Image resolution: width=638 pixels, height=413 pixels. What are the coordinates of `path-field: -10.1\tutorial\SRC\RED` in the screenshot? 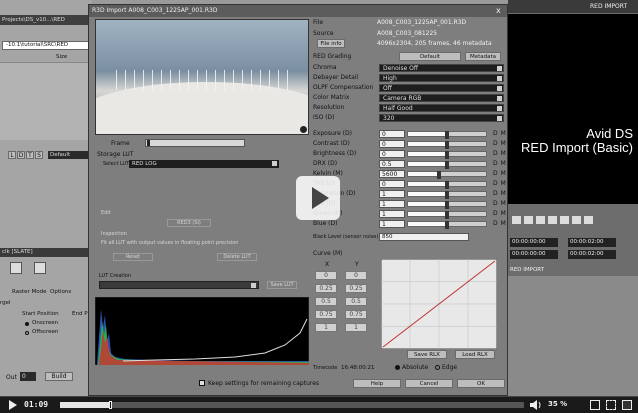 It's located at (46, 45).